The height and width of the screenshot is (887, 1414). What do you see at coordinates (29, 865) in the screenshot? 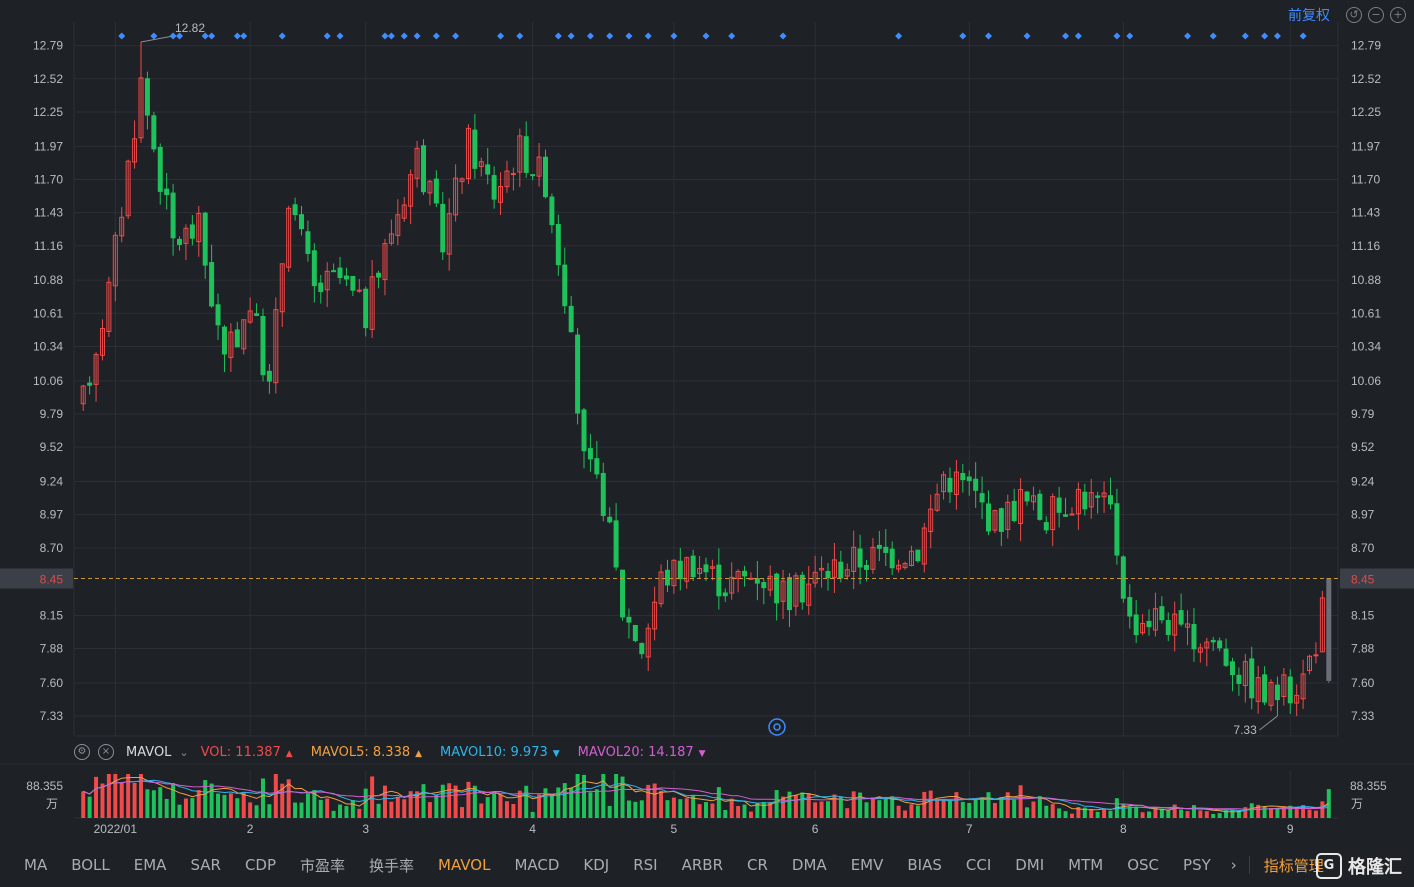
I see `tab-ma: MA` at bounding box center [29, 865].